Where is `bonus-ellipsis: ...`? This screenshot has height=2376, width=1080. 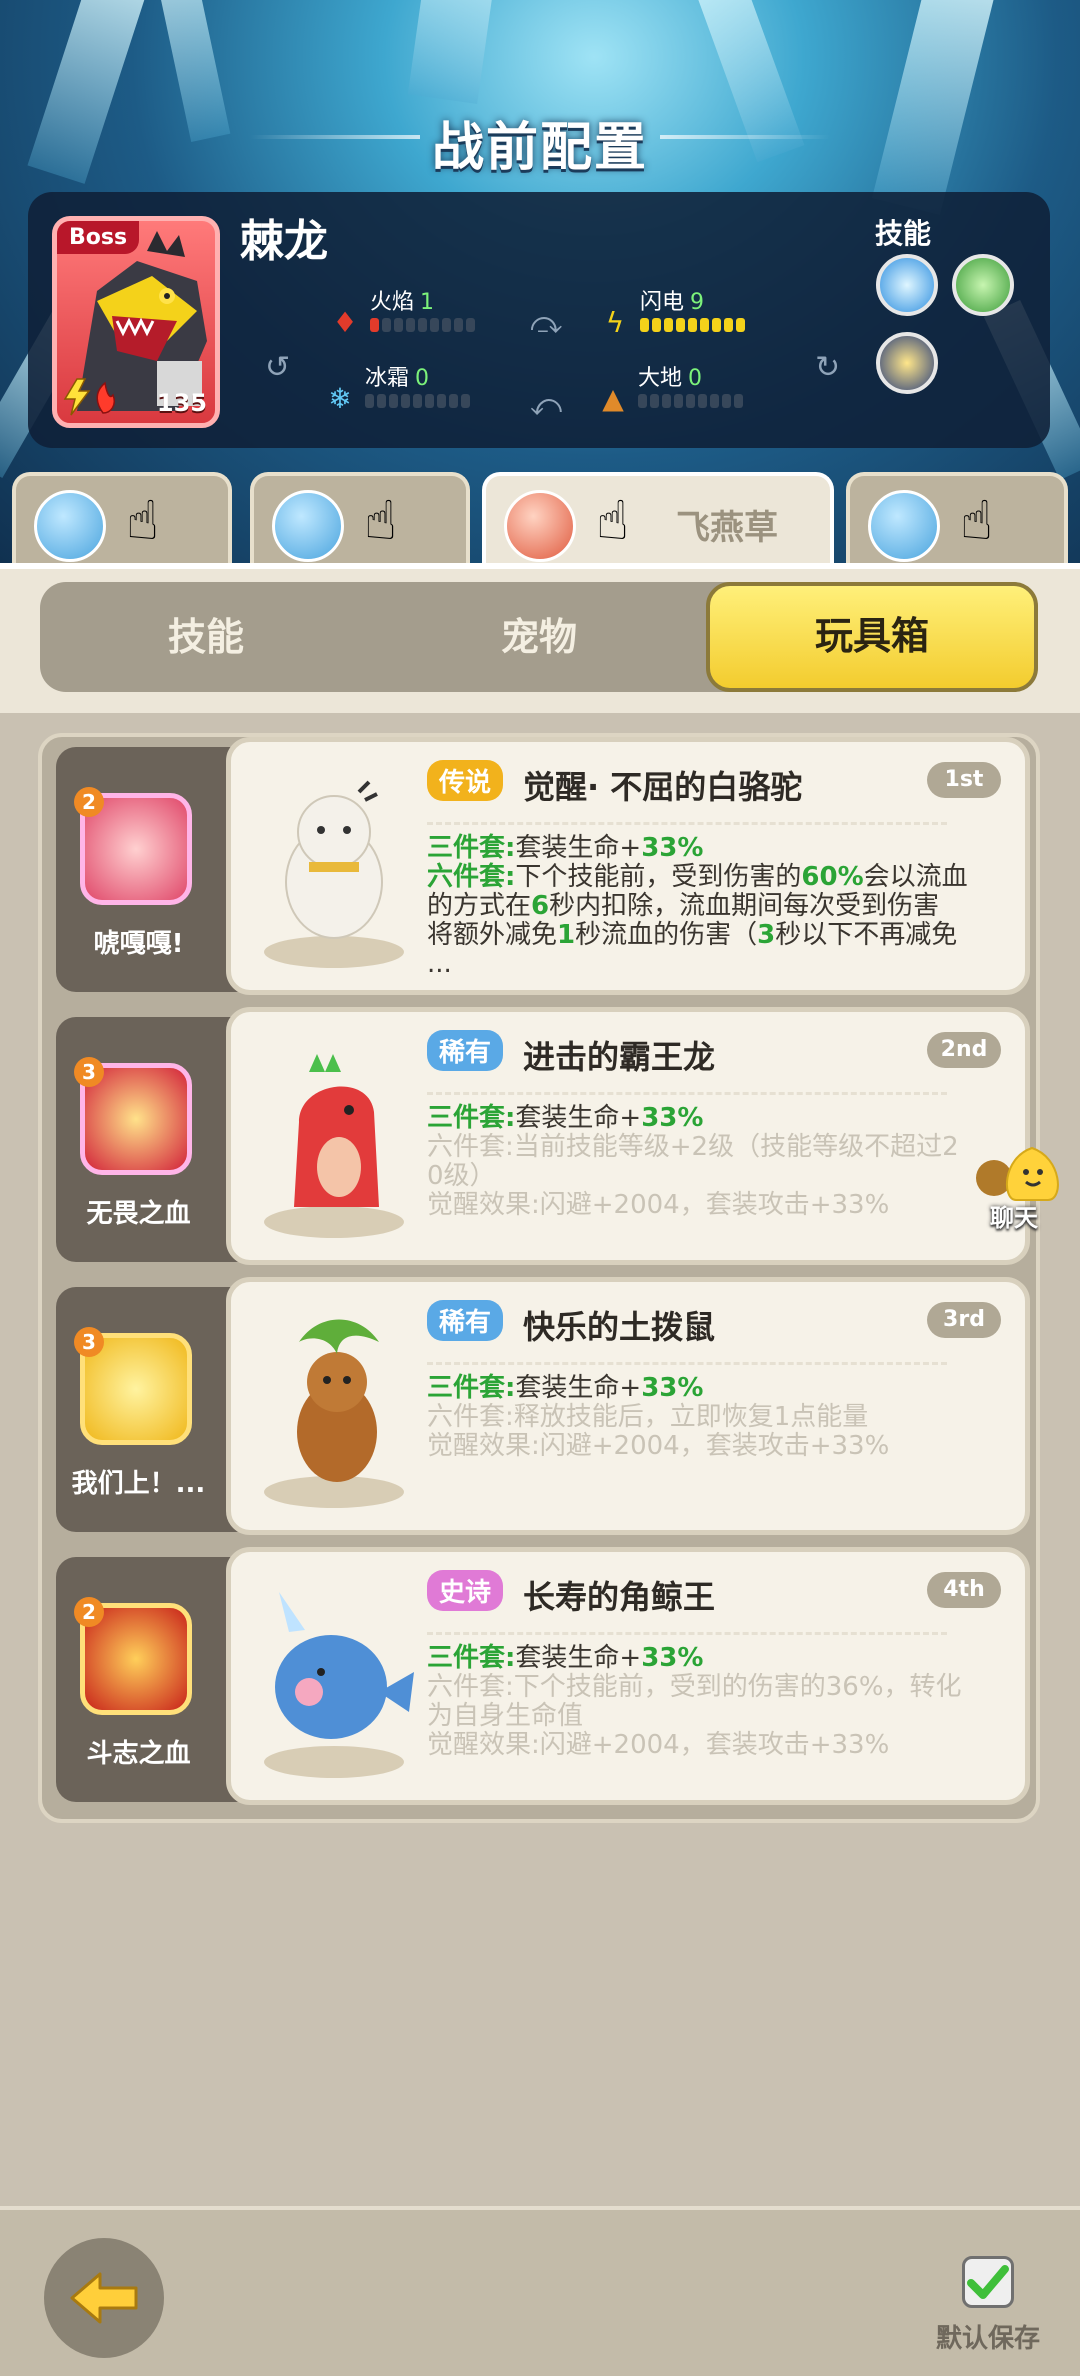
bonus-ellipsis: ... is located at coordinates (439, 964).